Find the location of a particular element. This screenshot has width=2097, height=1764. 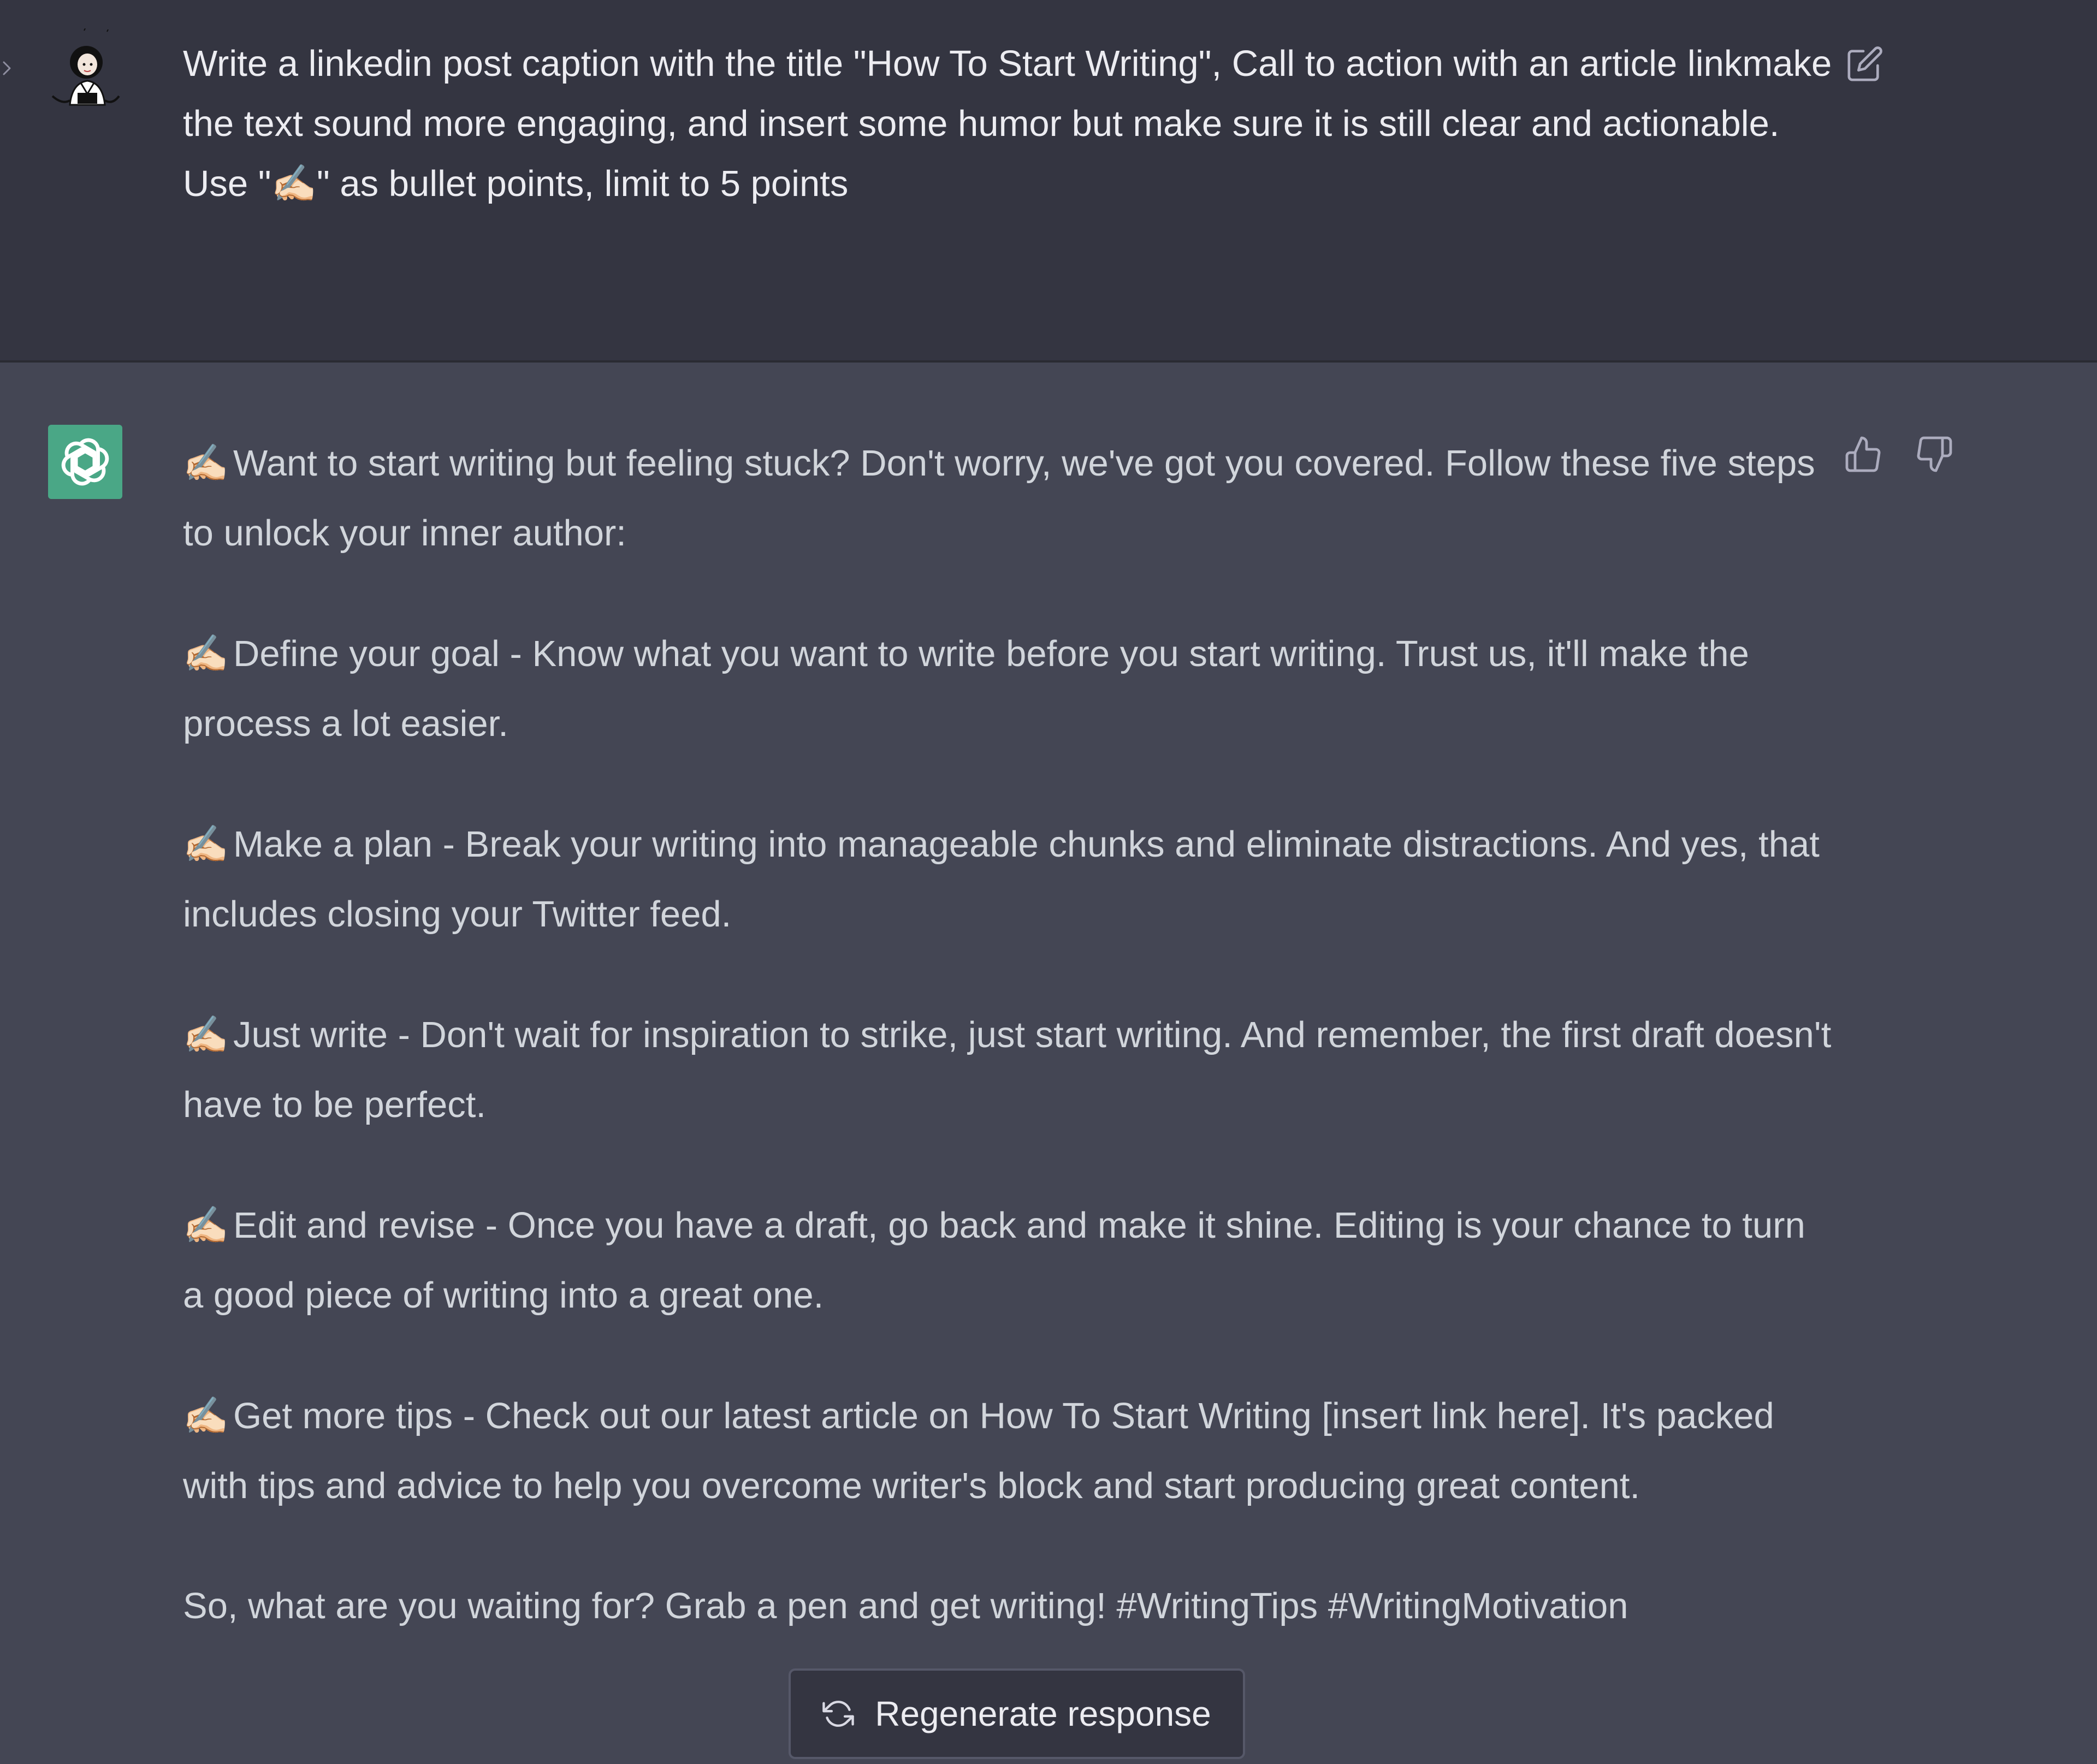

regenerate-response-button: Regenerate response is located at coordinates (1017, 1713).